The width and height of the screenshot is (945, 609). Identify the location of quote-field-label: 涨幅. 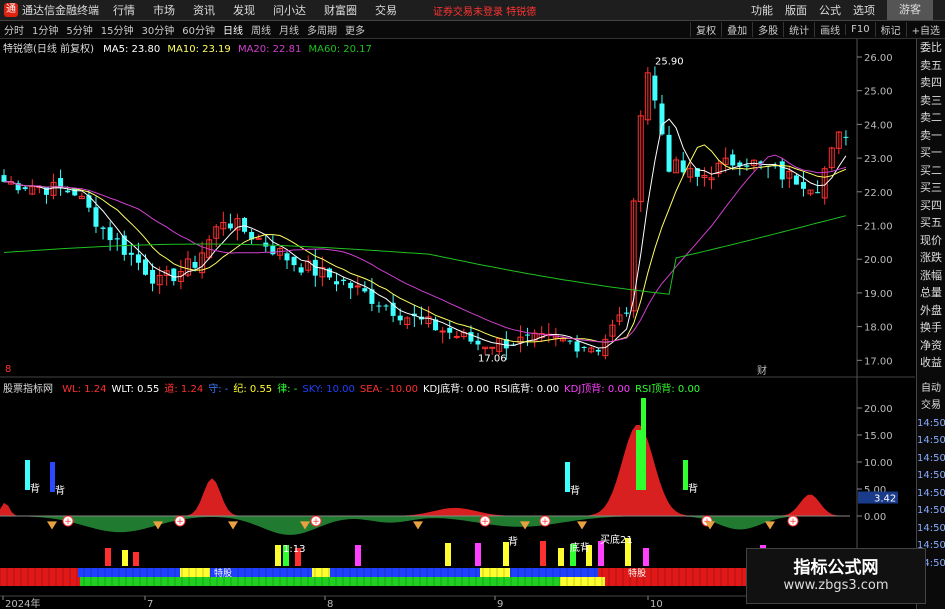
(931, 276).